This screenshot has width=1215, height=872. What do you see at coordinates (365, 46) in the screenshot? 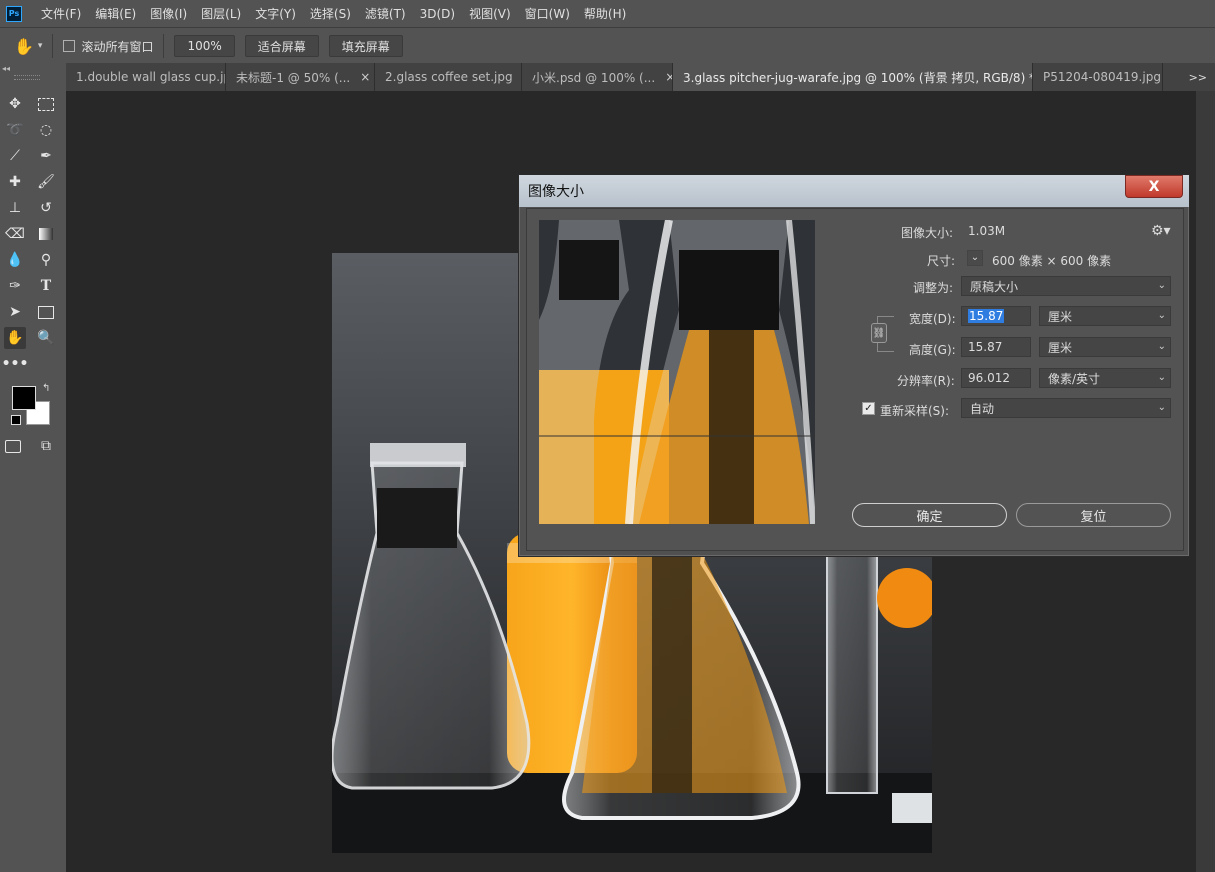
I see `fill-screen-button: 填充屏幕` at bounding box center [365, 46].